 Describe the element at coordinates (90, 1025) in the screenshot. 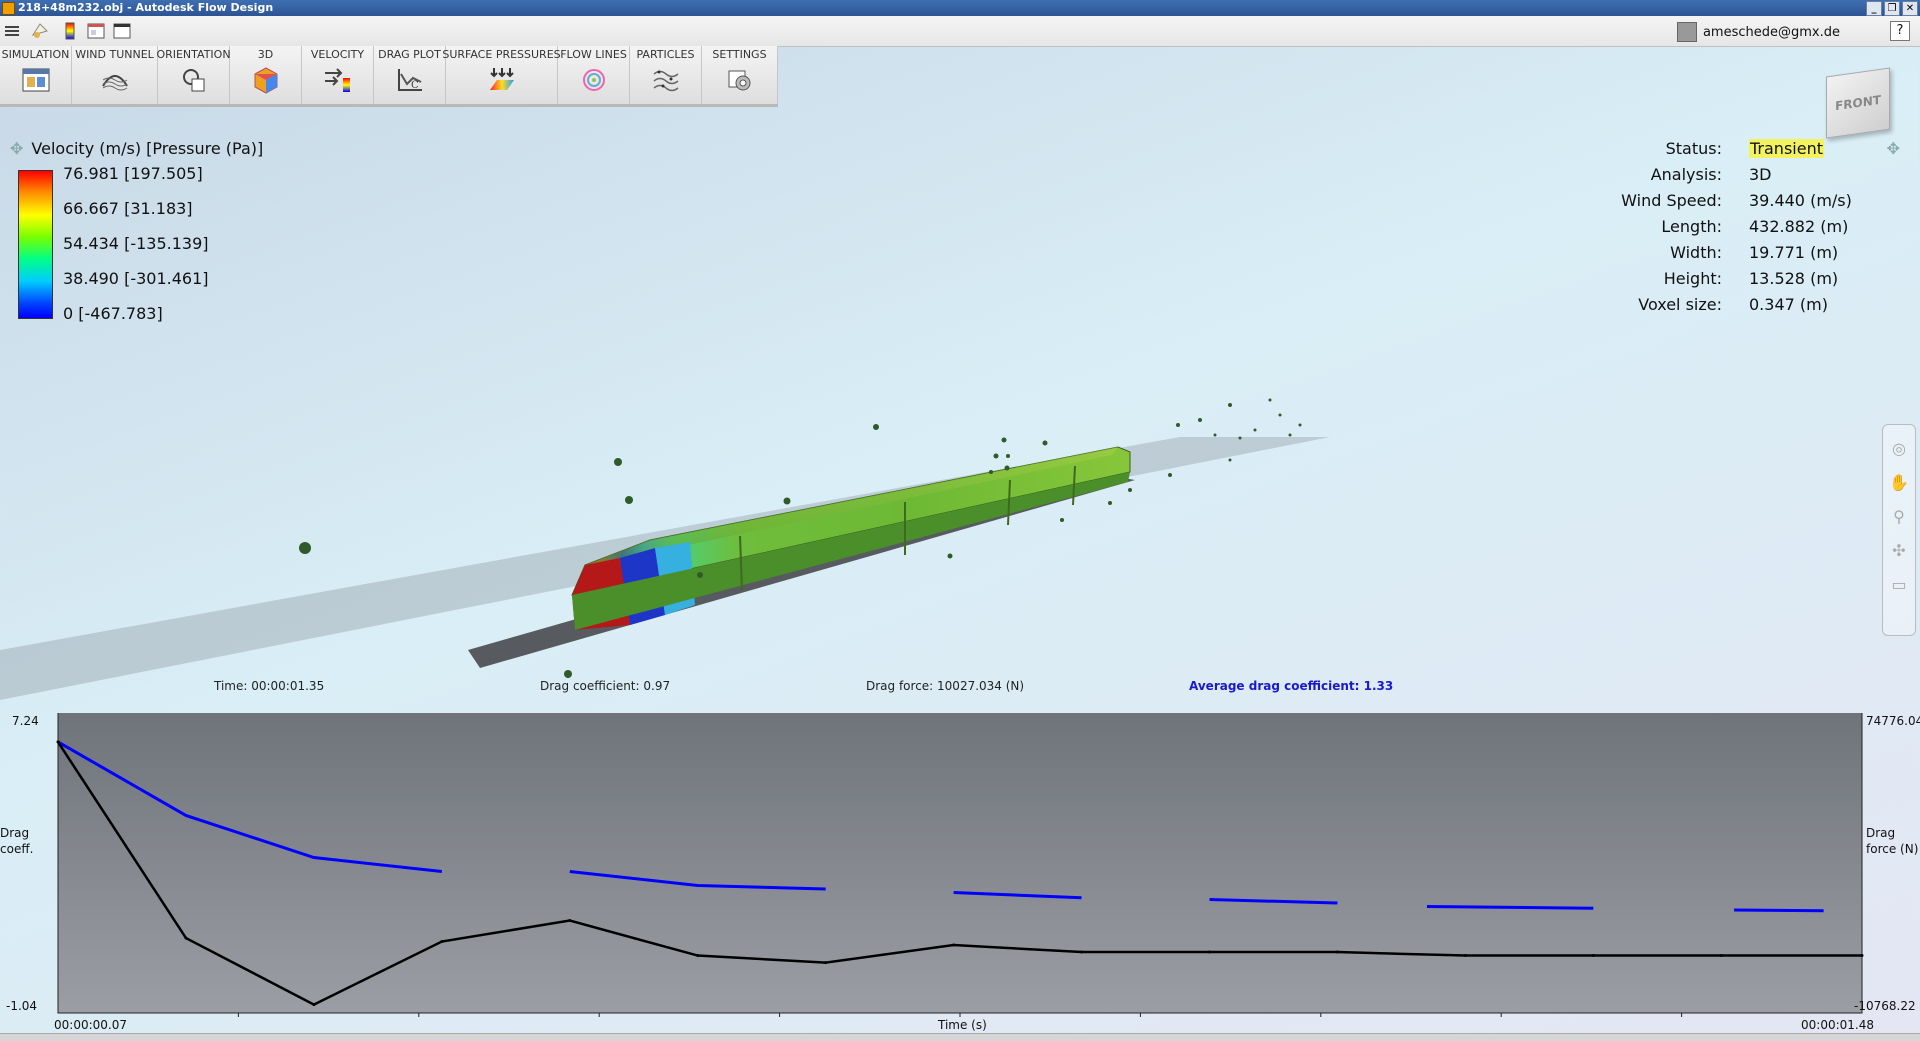

I see `x-start-label: 00:00:00.07` at that location.